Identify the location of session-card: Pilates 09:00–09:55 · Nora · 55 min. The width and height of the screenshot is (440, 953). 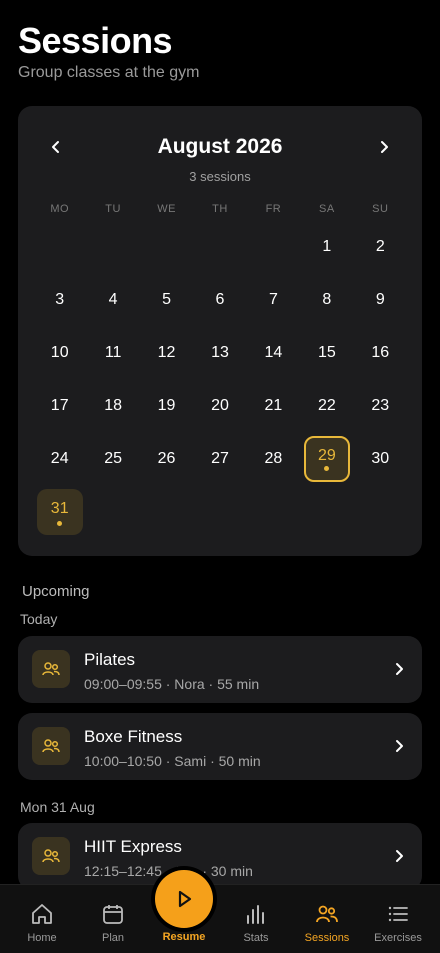
(220, 669).